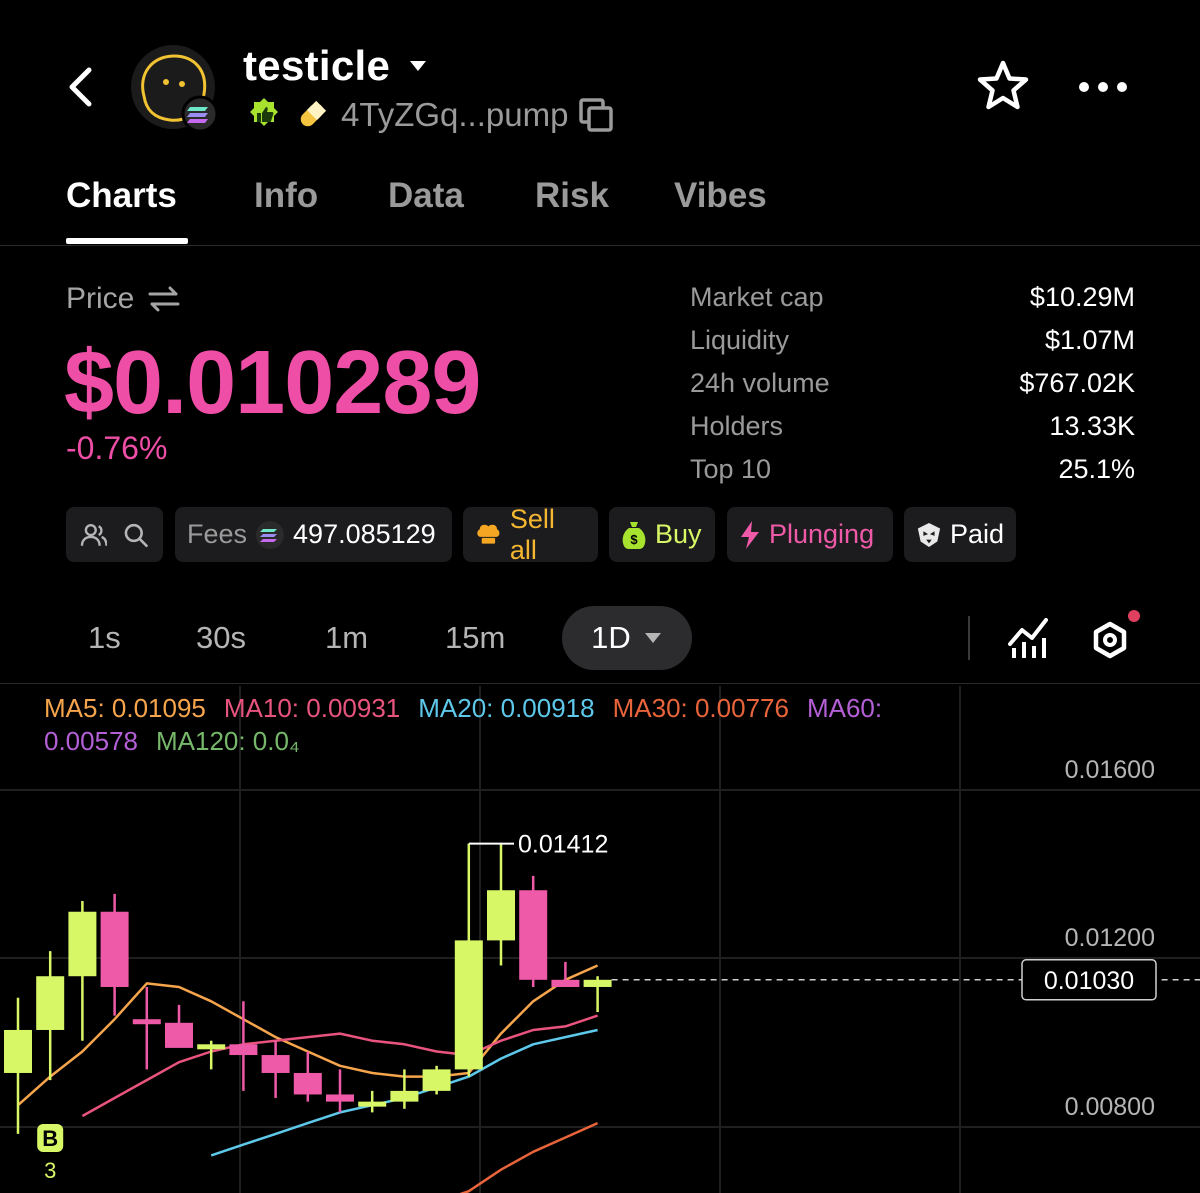  I want to click on favorite-button, so click(1003, 86).